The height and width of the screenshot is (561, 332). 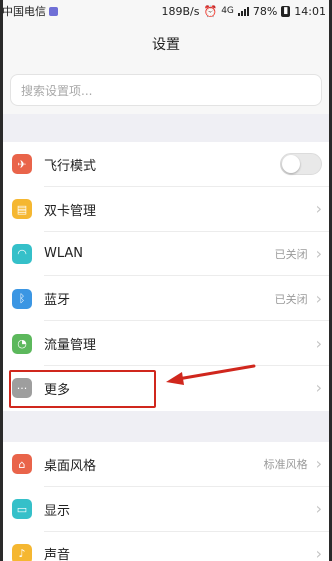 I want to click on status-bar: 中国电信 189B/s ⏰ 4G 78% ▮ 14:01, so click(x=166, y=11).